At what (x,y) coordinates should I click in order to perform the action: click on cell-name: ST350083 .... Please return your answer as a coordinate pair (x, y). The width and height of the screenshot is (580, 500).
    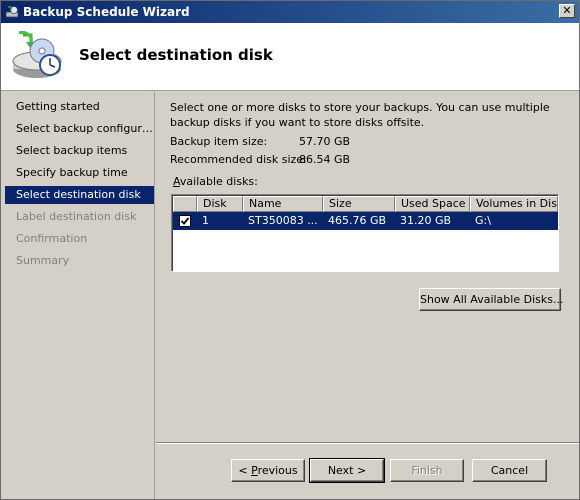
    Looking at the image, I should click on (283, 220).